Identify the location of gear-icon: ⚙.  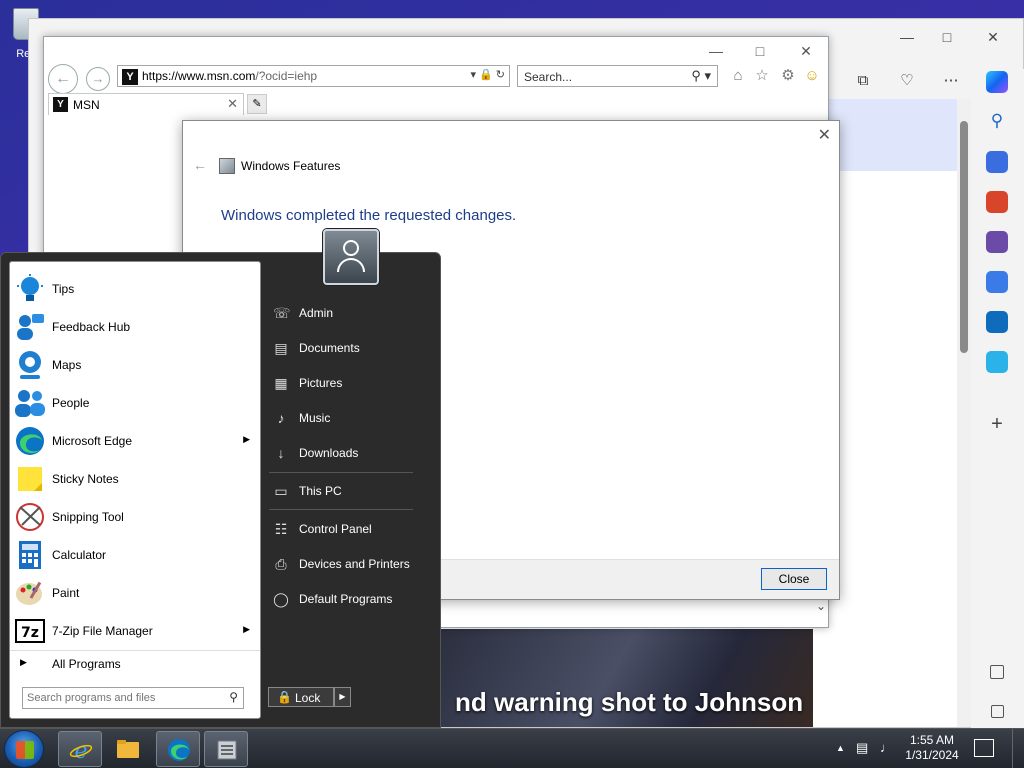
(788, 76).